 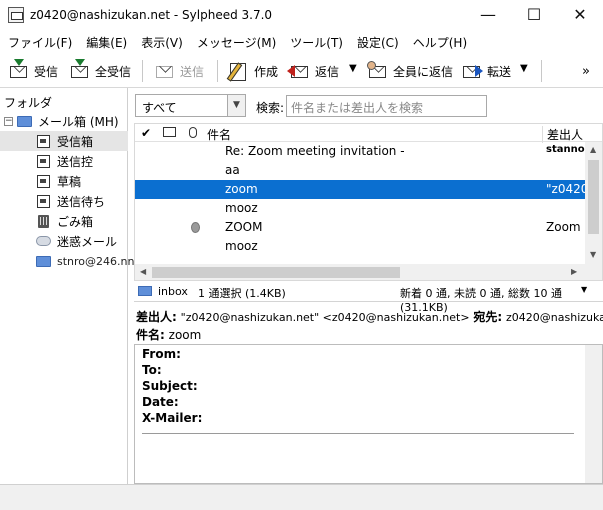 I want to click on window-title: z0420@nashizukan.net - Sylpheed 3.7.0, so click(x=151, y=15).